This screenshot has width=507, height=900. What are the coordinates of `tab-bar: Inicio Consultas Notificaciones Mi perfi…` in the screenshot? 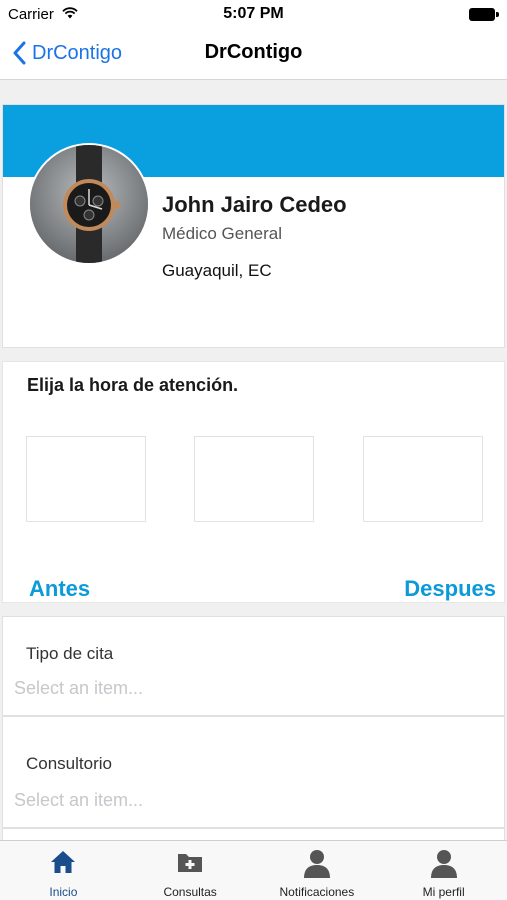 It's located at (253, 870).